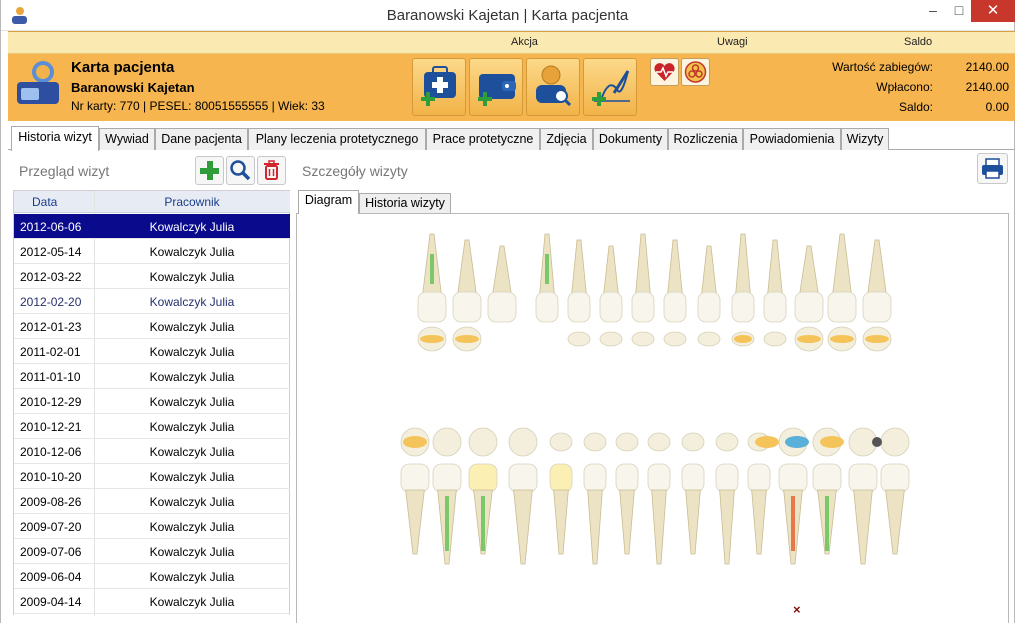  Describe the element at coordinates (51, 602) in the screenshot. I see `visit-date: 2009-04-14` at that location.